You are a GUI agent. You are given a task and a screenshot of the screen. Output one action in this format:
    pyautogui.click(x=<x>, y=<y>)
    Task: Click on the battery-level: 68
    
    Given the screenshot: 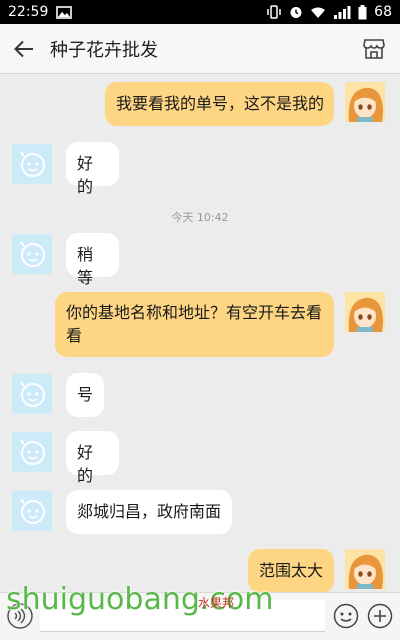 What is the action you would take?
    pyautogui.click(x=383, y=12)
    